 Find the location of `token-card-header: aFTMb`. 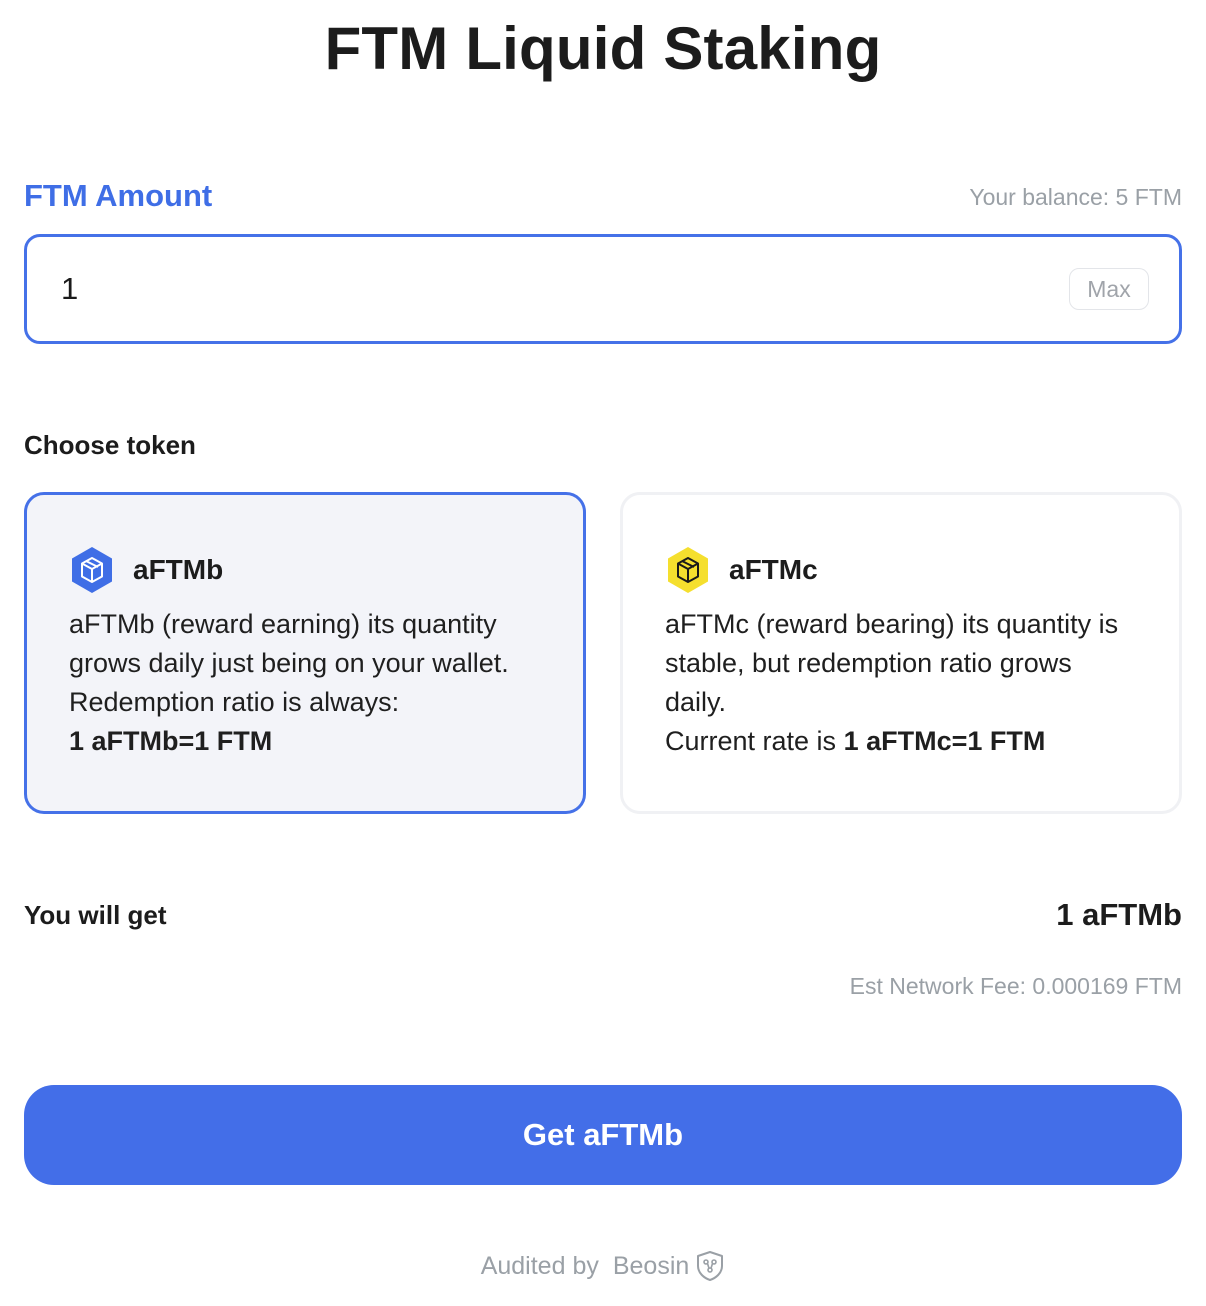

token-card-header: aFTMb is located at coordinates (305, 570).